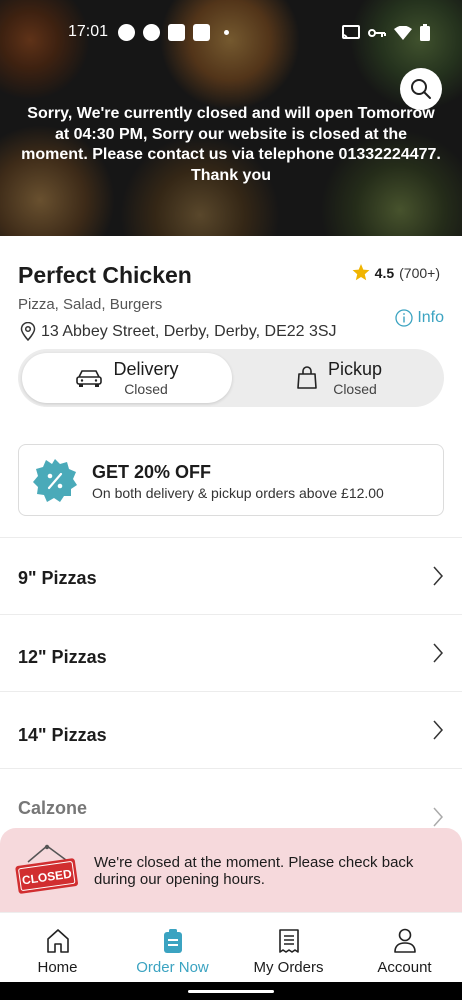  Describe the element at coordinates (403, 32) in the screenshot. I see `wifi-icon` at that location.